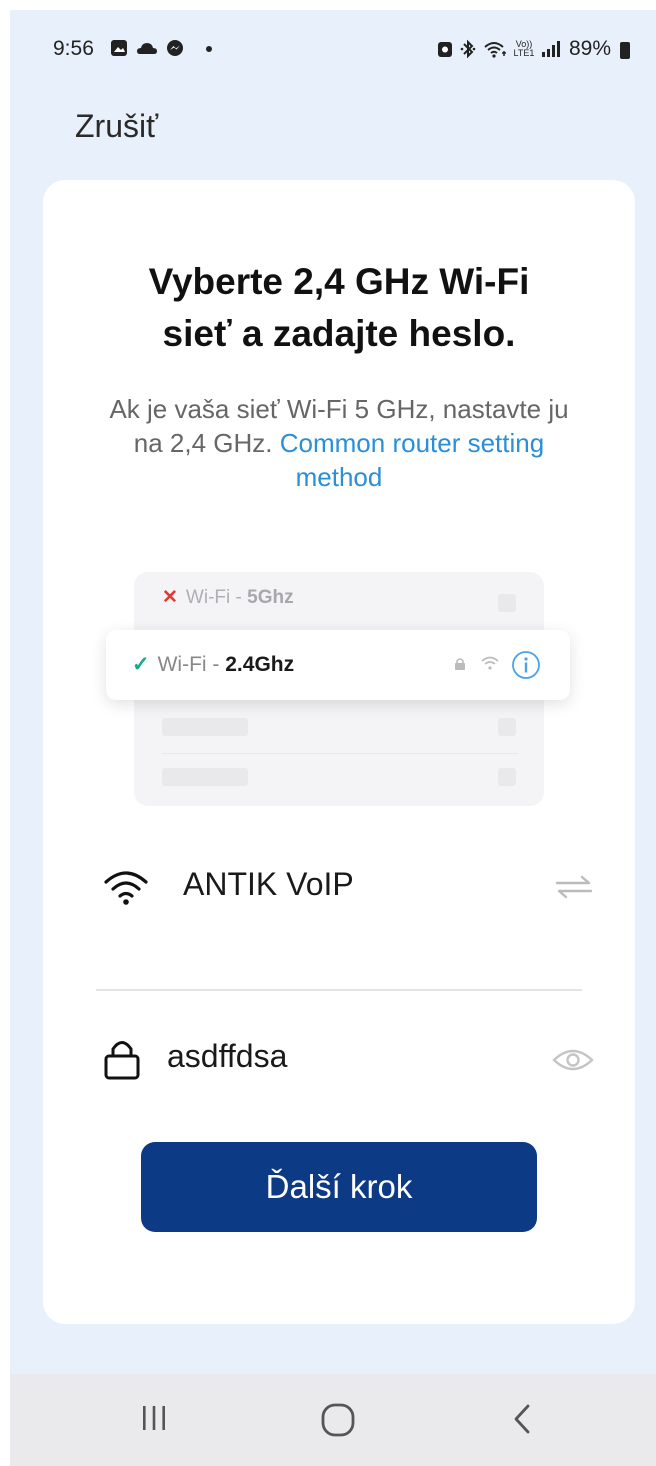  I want to click on recent-apps-icon, so click(154, 1418).